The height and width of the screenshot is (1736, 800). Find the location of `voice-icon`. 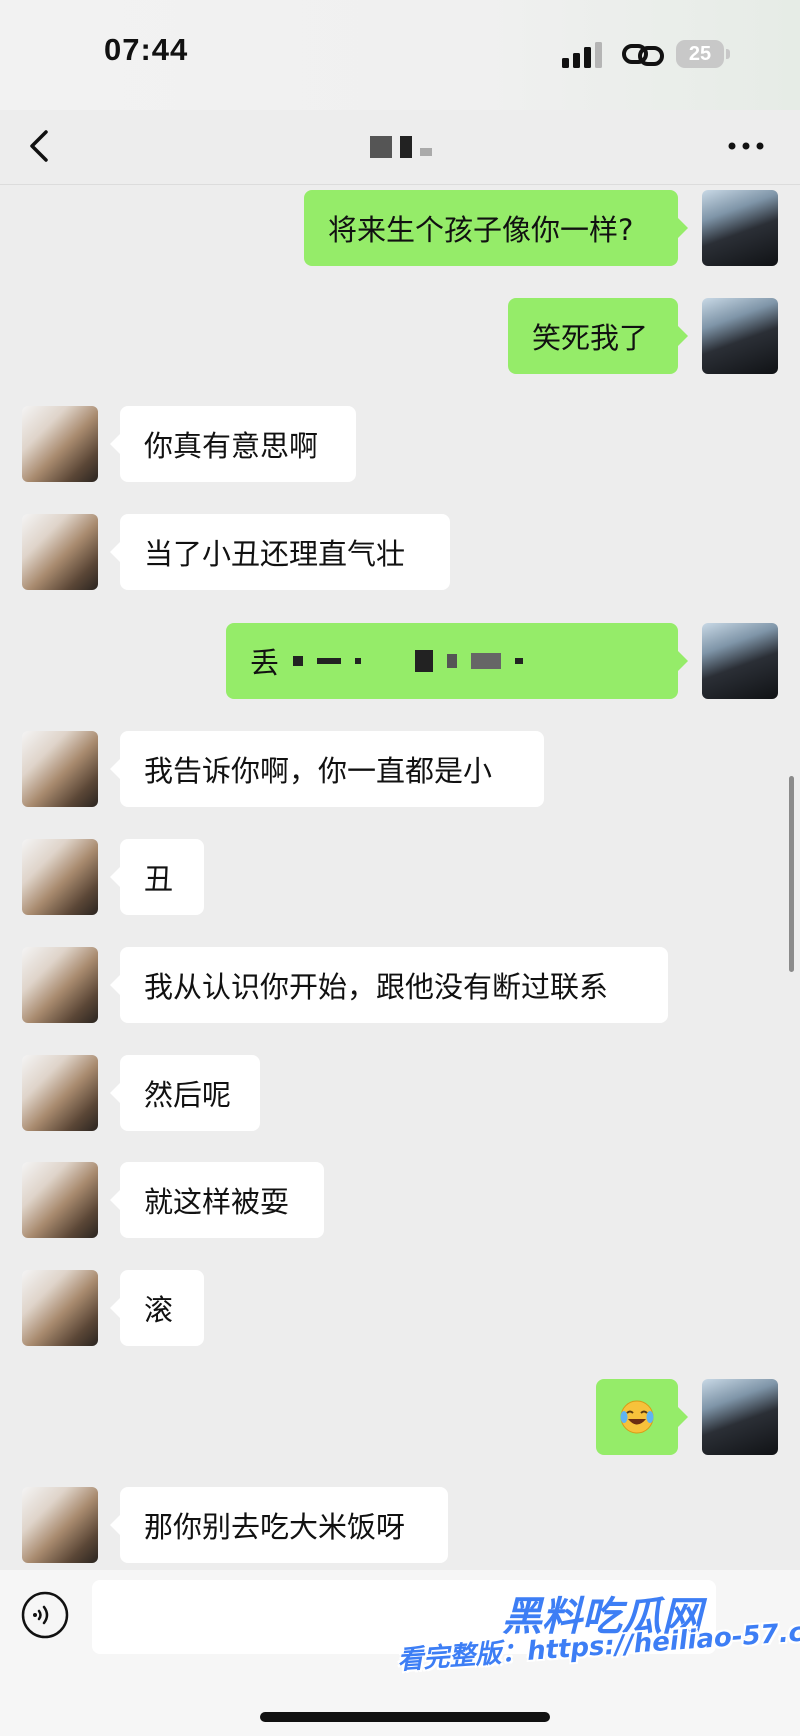

voice-icon is located at coordinates (45, 1615).